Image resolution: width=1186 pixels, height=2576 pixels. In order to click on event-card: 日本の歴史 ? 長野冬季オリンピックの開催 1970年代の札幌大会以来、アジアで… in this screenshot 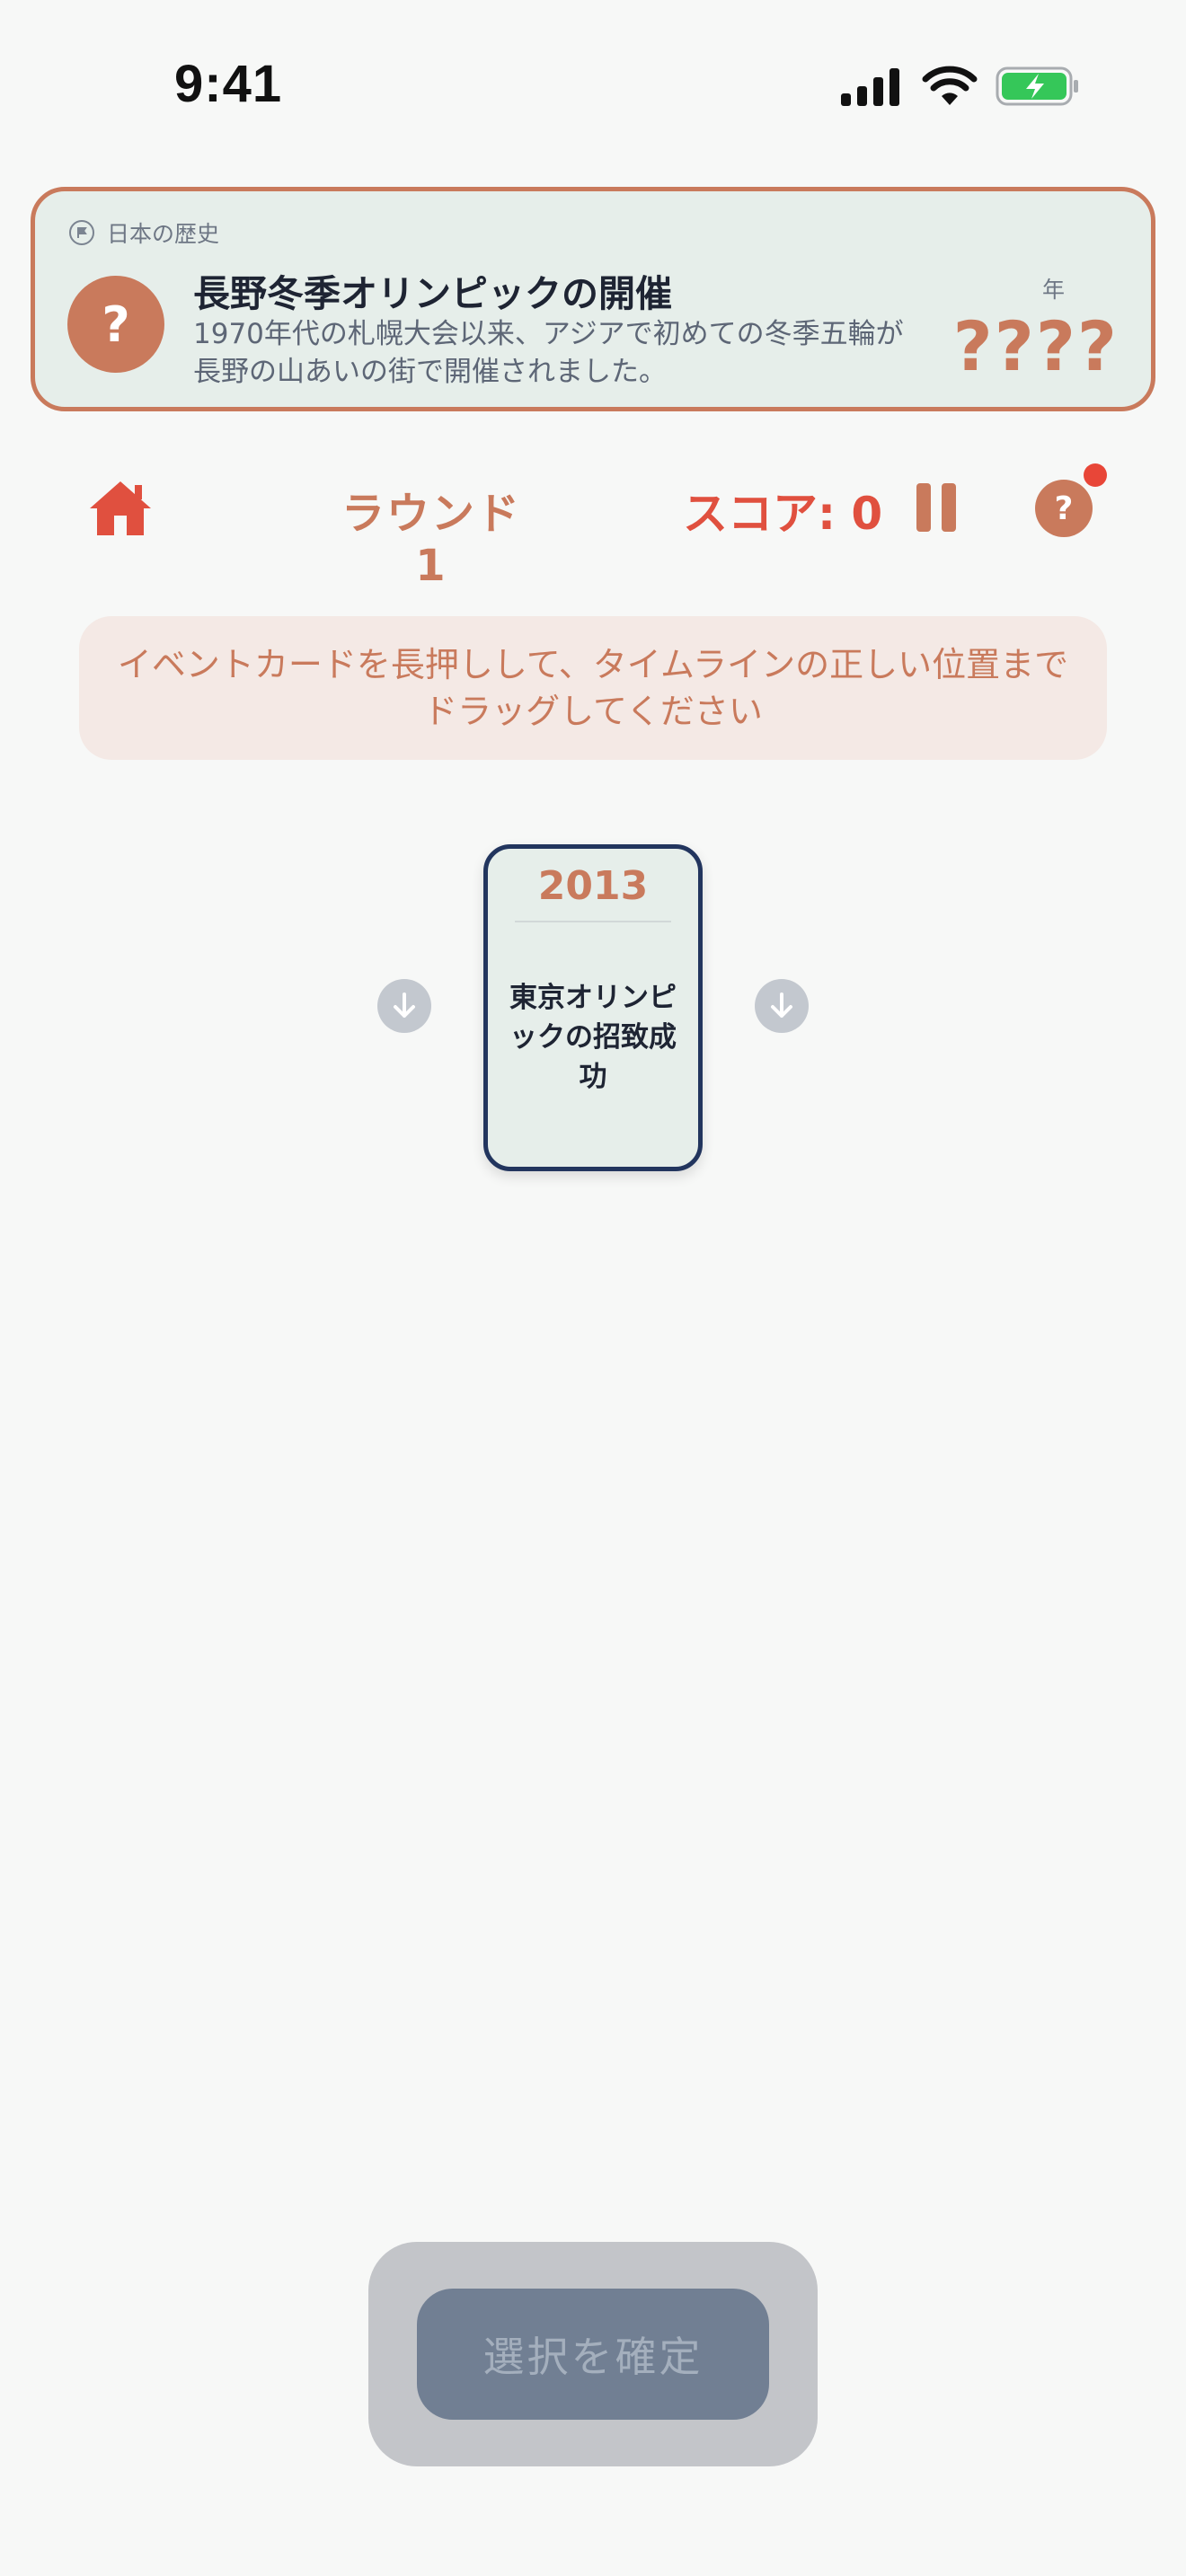, I will do `click(593, 299)`.